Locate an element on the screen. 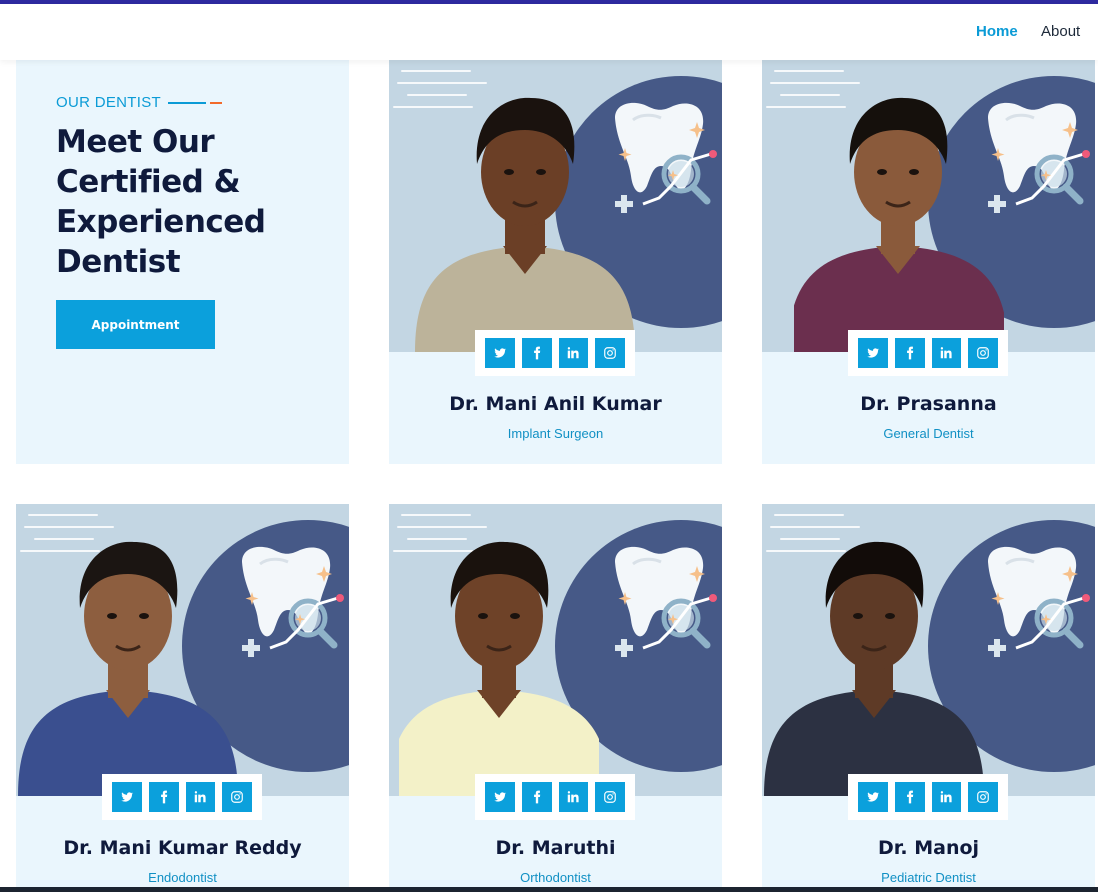  tooth-illustration is located at coordinates (666, 601).